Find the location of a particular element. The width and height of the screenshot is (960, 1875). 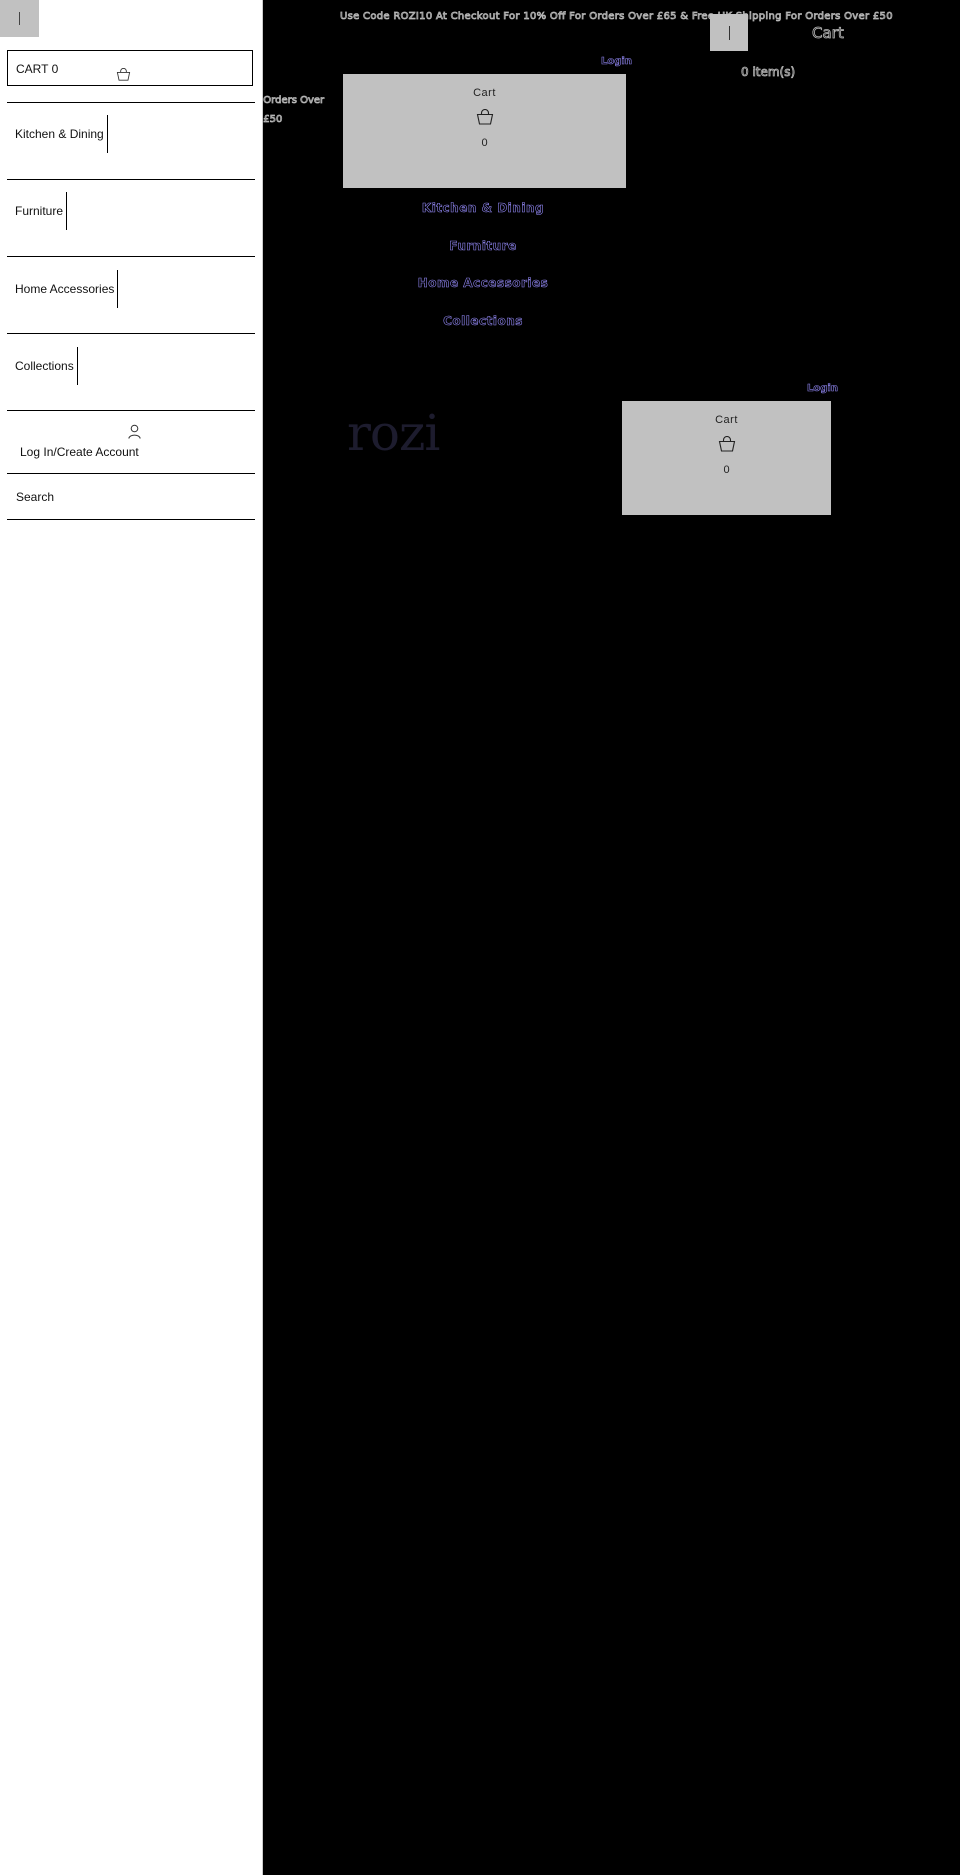

header-cart-link: Cart is located at coordinates (828, 33).